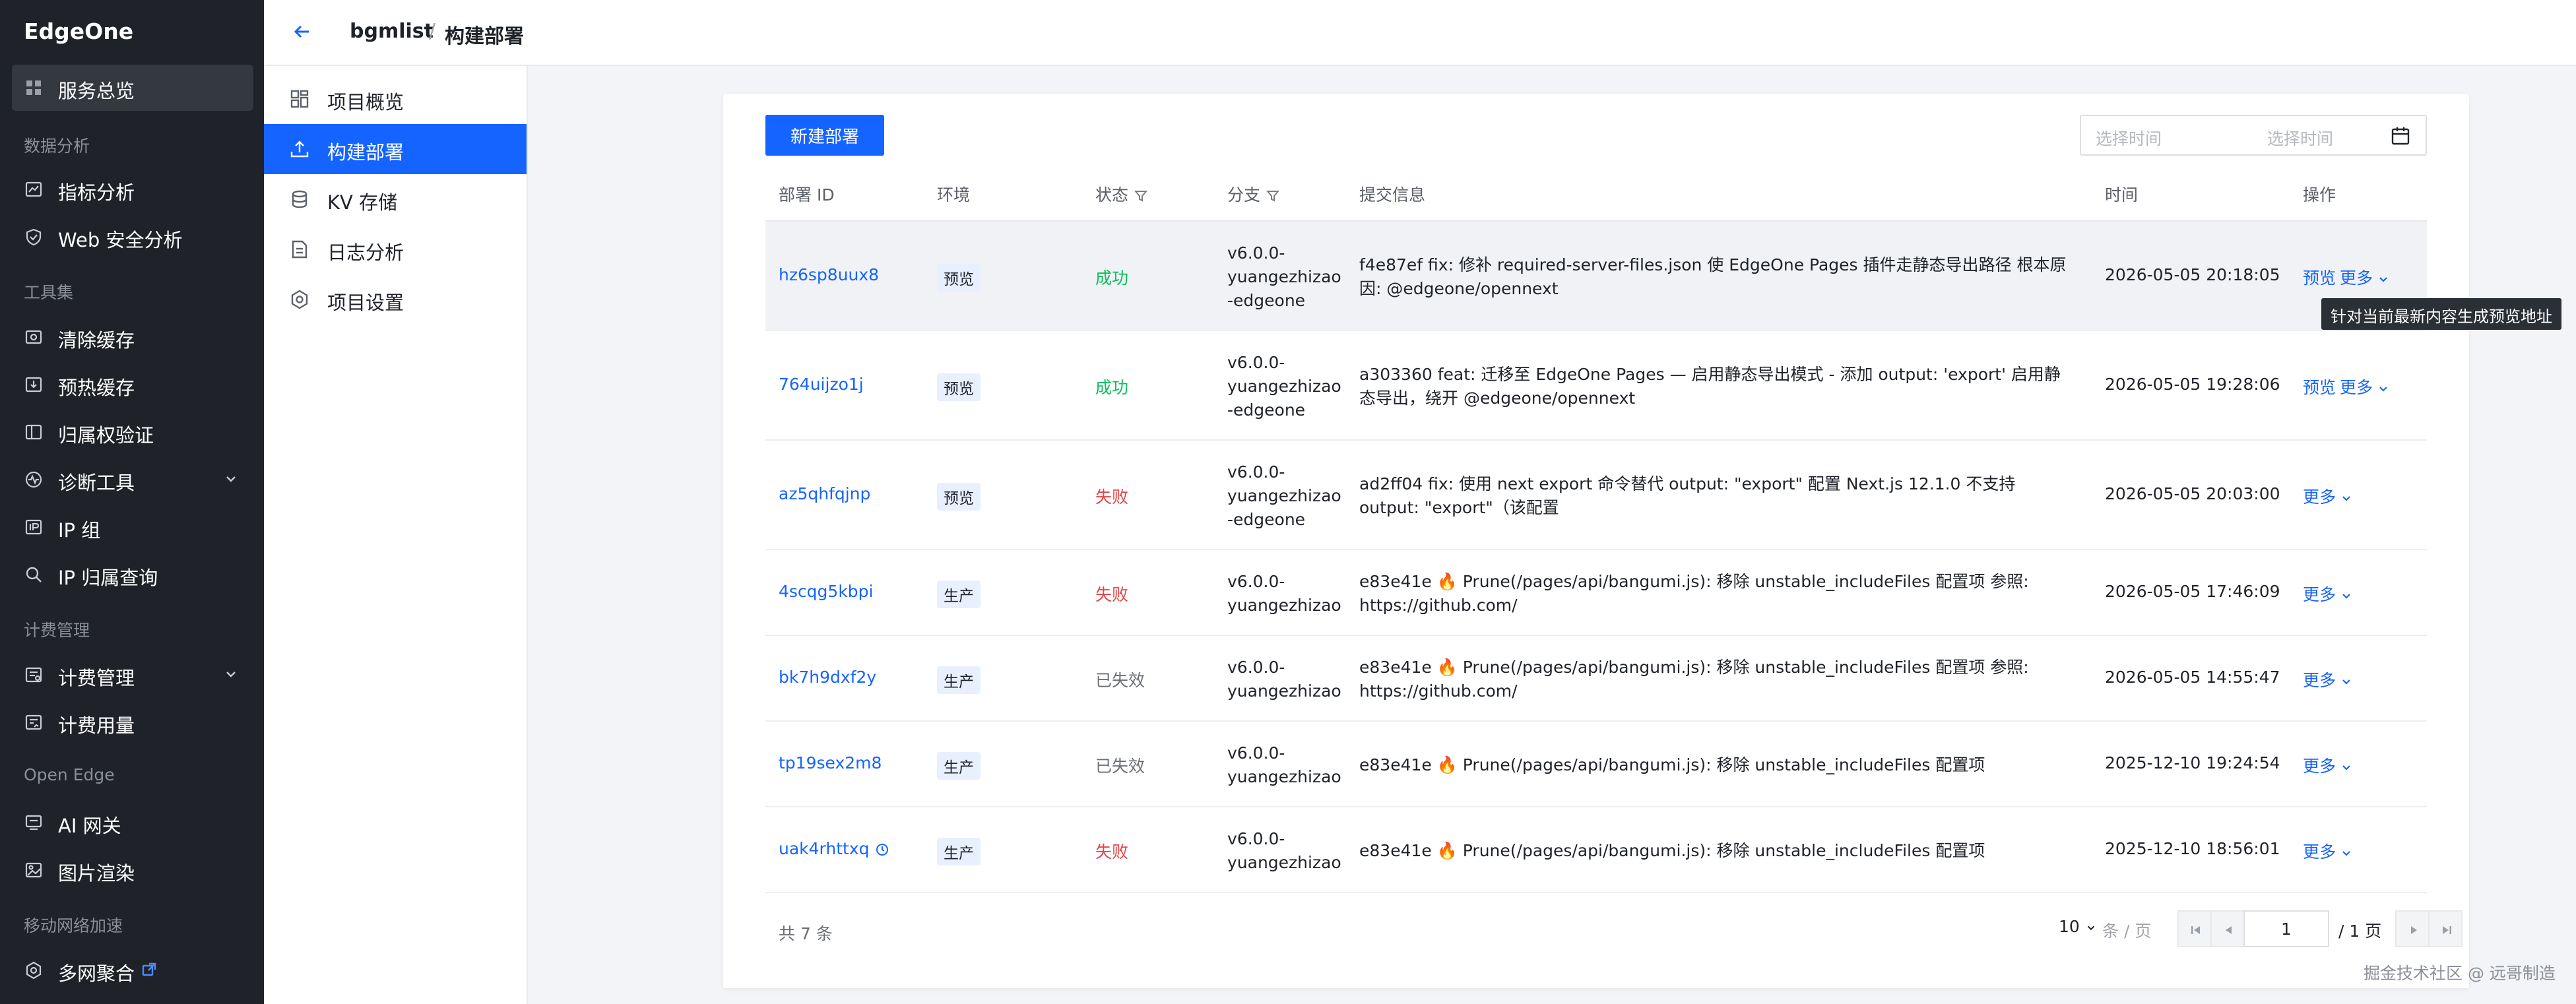  Describe the element at coordinates (2286, 928) in the screenshot. I see `page-number-input` at that location.